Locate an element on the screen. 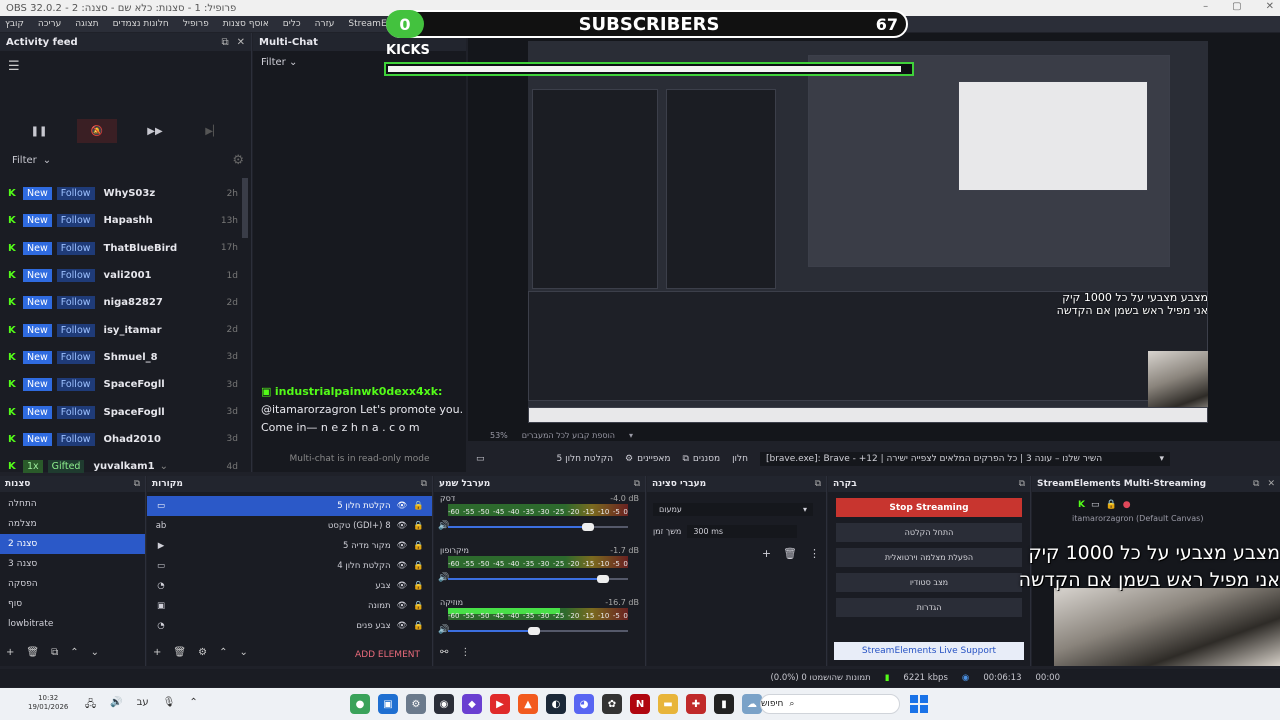 Image resolution: width=1280 pixels, height=720 pixels. scene-item: הפסקה is located at coordinates (72, 584).